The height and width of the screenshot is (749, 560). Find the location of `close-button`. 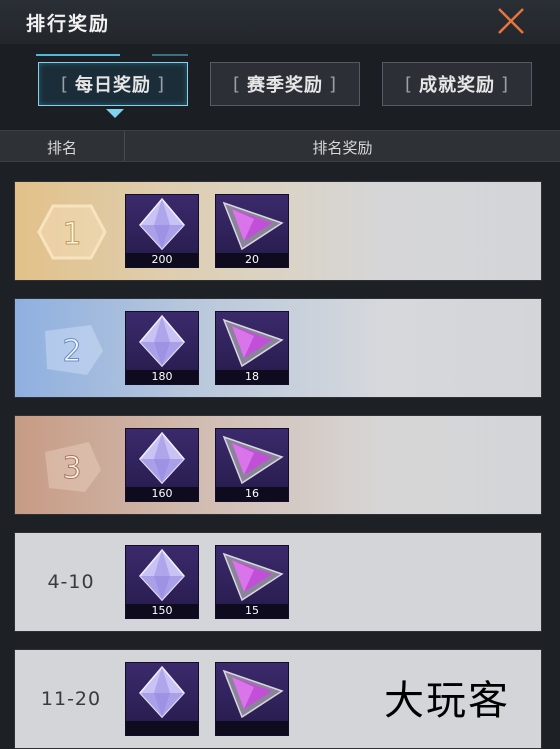

close-button is located at coordinates (511, 21).